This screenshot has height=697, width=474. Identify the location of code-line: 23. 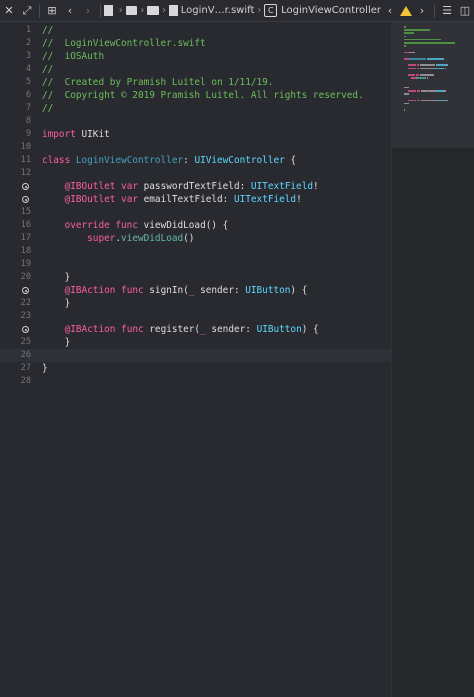
(195, 316).